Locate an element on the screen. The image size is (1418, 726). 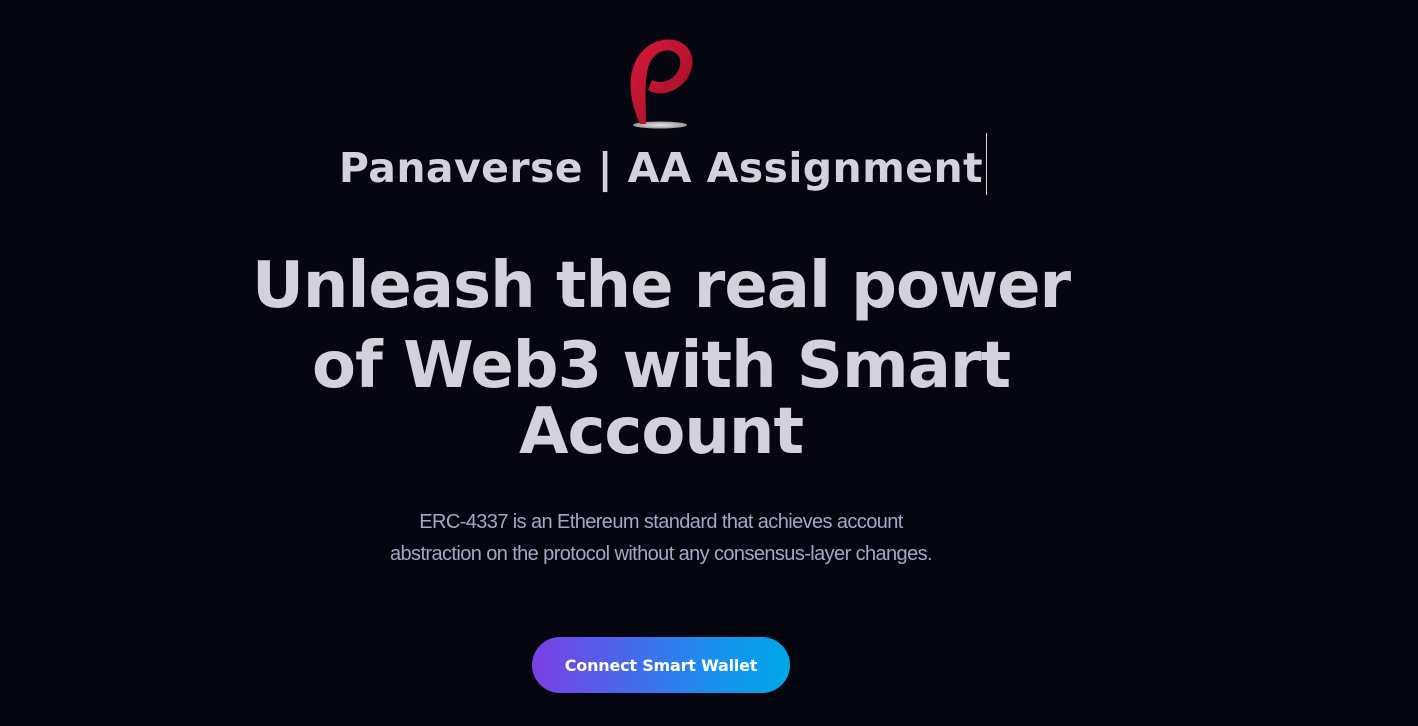
hero-heading-line-2: of Web3 with Smart is located at coordinates (661, 366).